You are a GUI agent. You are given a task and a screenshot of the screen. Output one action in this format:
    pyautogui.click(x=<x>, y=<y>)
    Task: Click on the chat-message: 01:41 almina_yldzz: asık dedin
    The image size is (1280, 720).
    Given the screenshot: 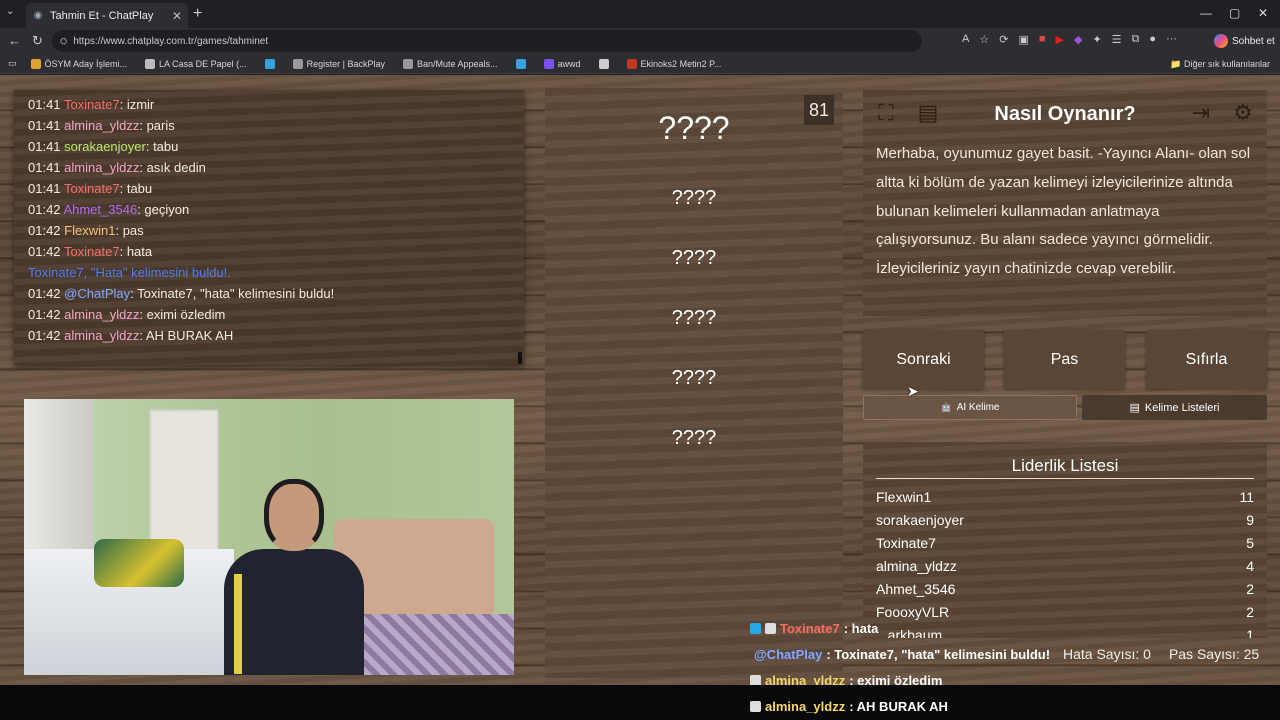 What is the action you would take?
    pyautogui.click(x=117, y=167)
    